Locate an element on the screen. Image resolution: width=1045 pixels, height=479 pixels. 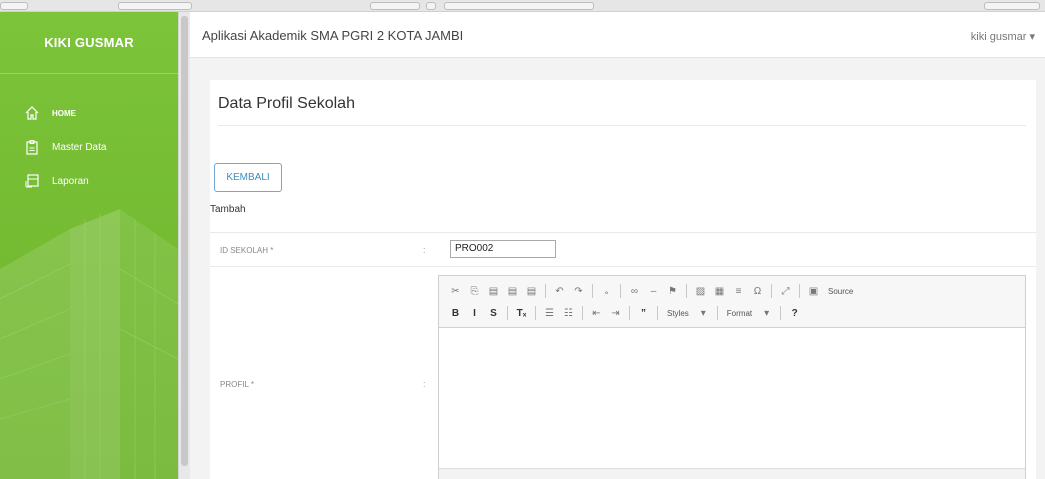
italic-icon: I is located at coordinates (474, 313).